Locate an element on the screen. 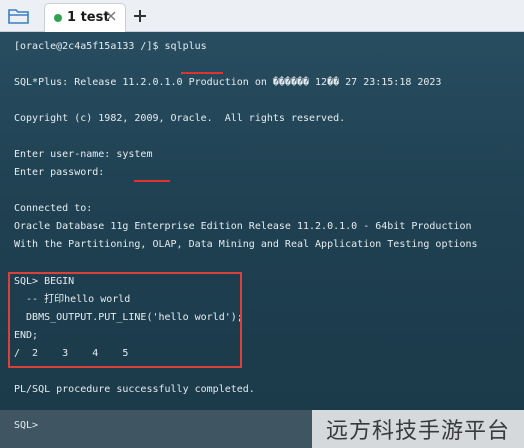 This screenshot has width=524, height=448. close-icon is located at coordinates (111, 16).